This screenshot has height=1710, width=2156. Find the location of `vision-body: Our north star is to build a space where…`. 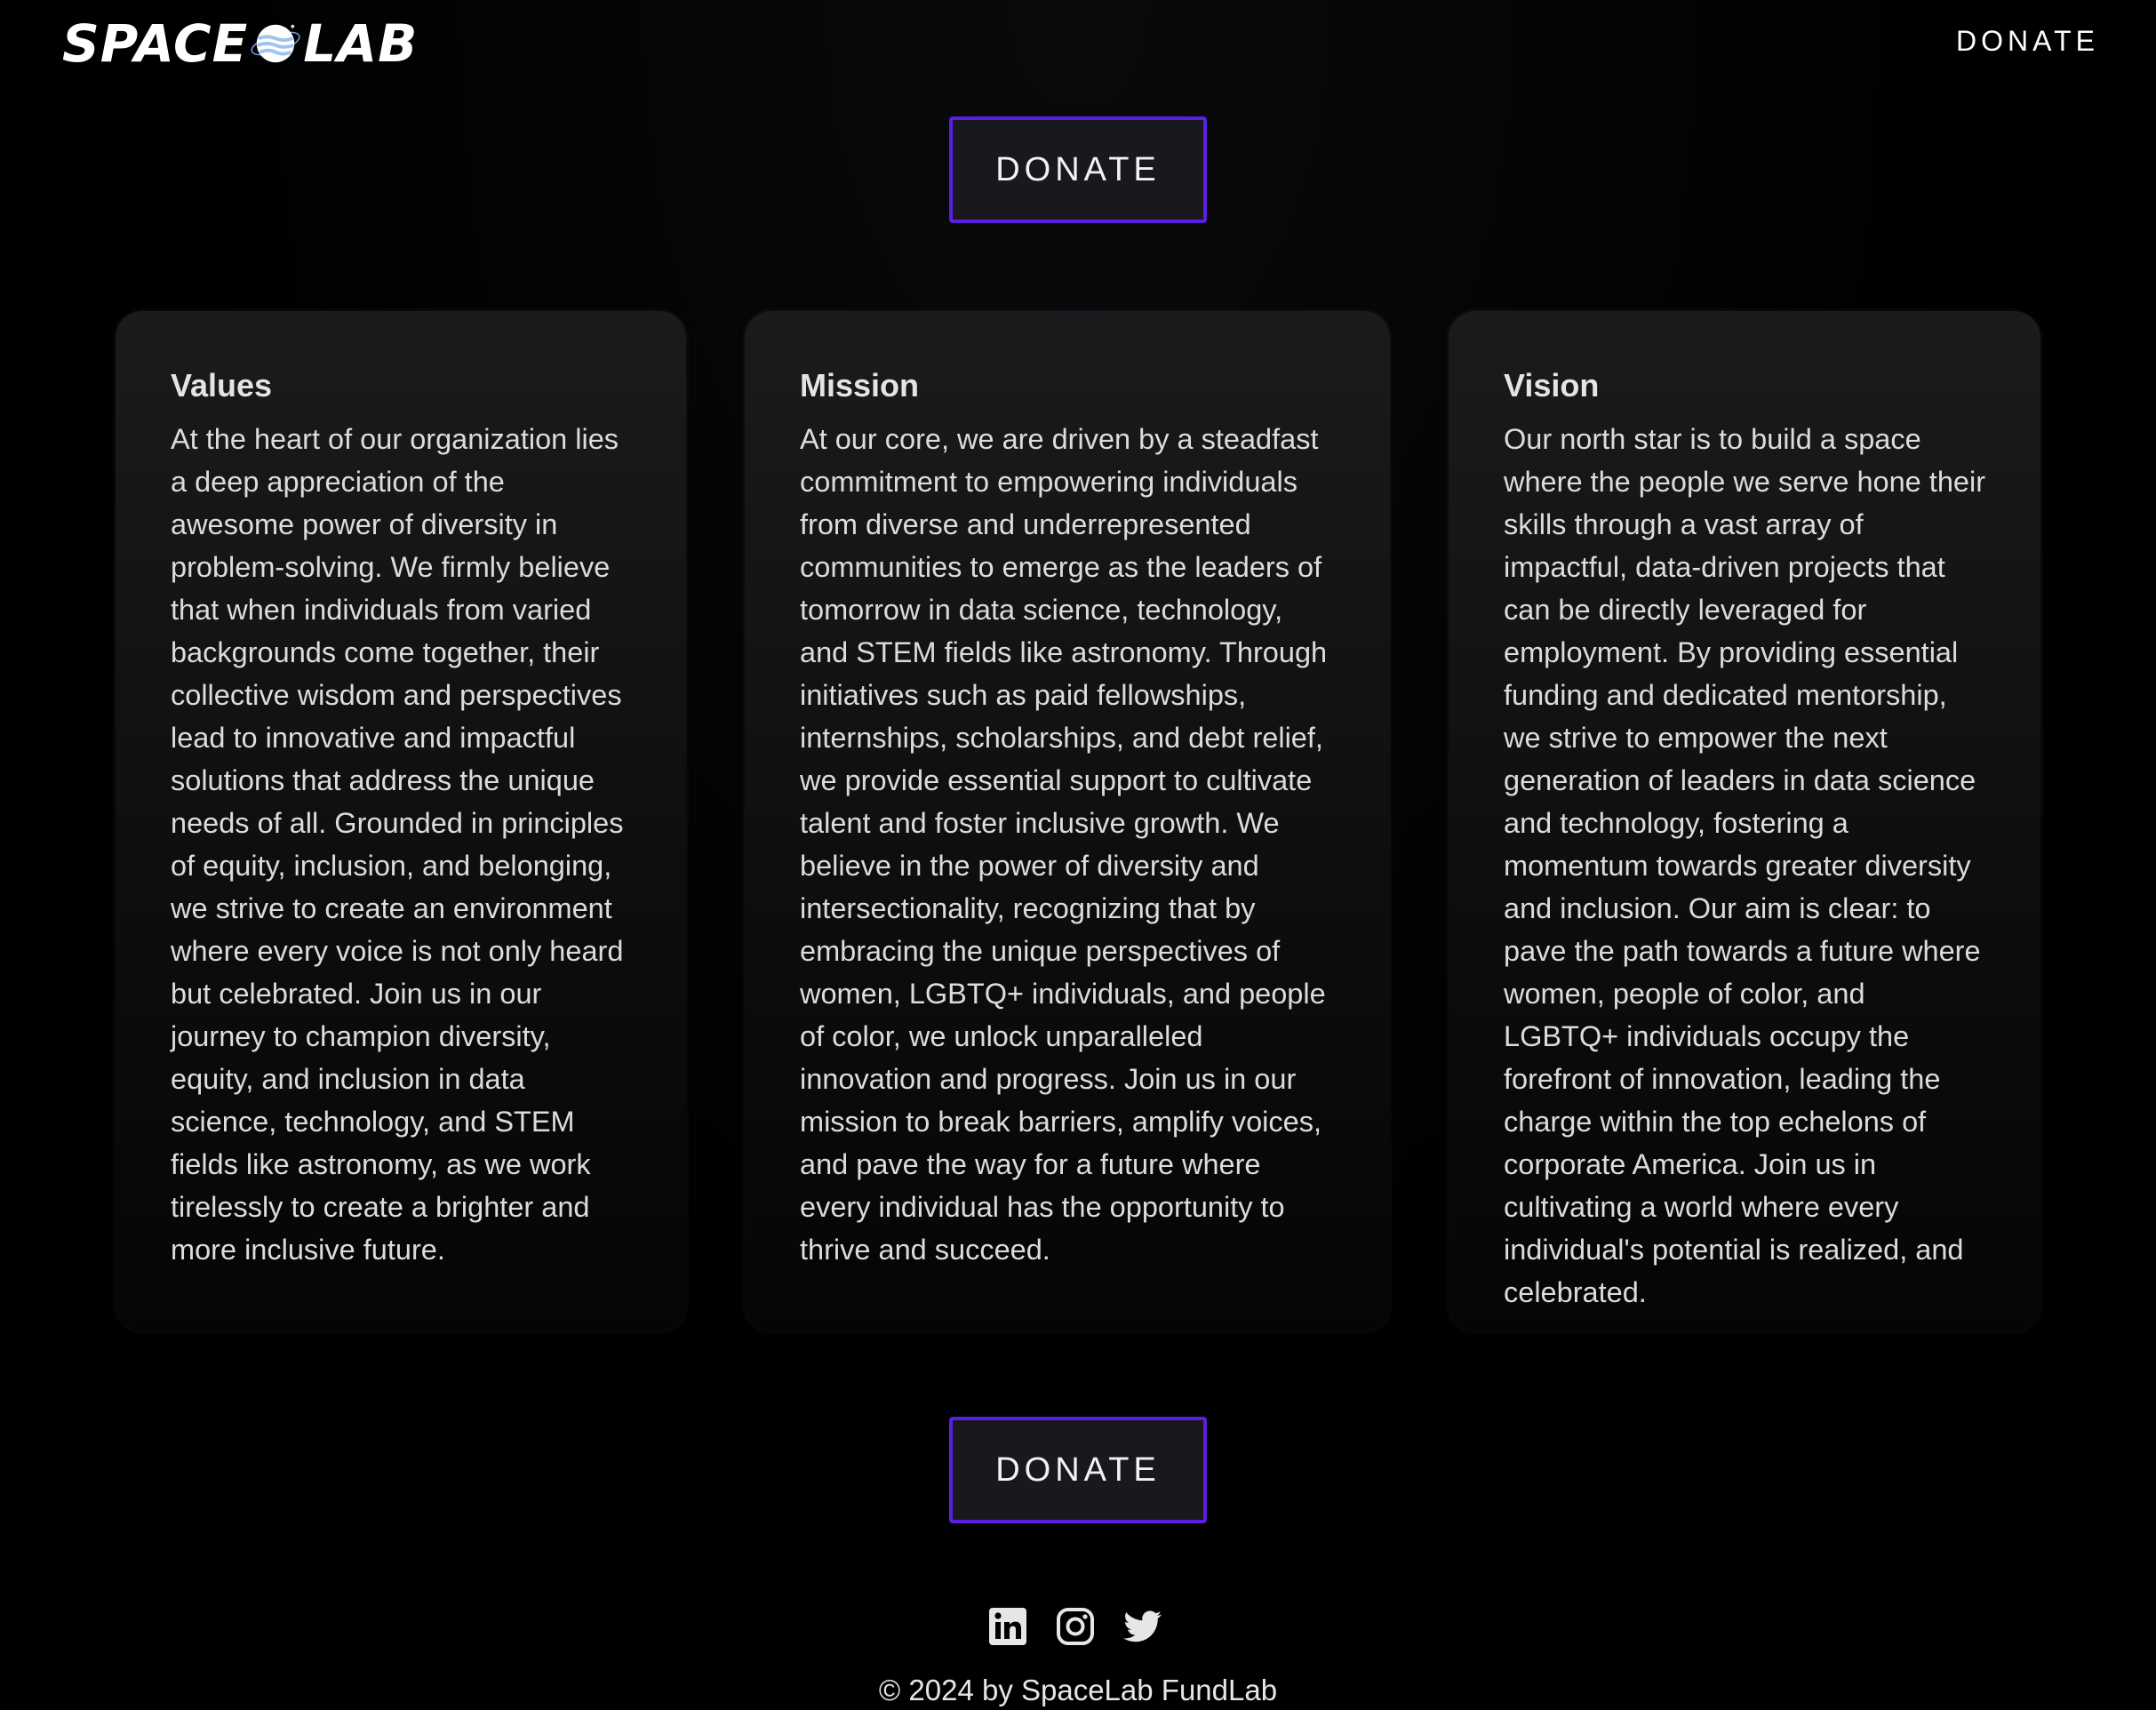

vision-body: Our north star is to build a space where… is located at coordinates (1745, 865).